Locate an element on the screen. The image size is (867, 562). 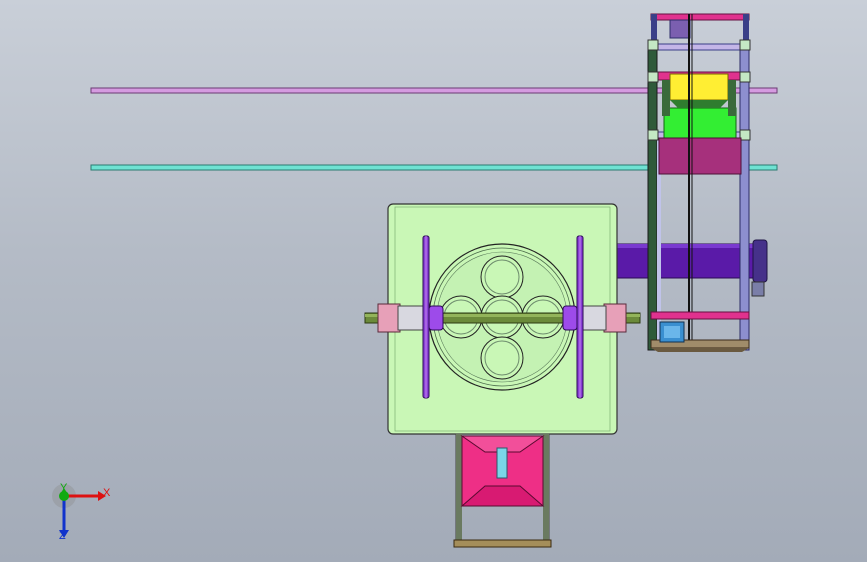
right-frame is located at coordinates (699, 182).